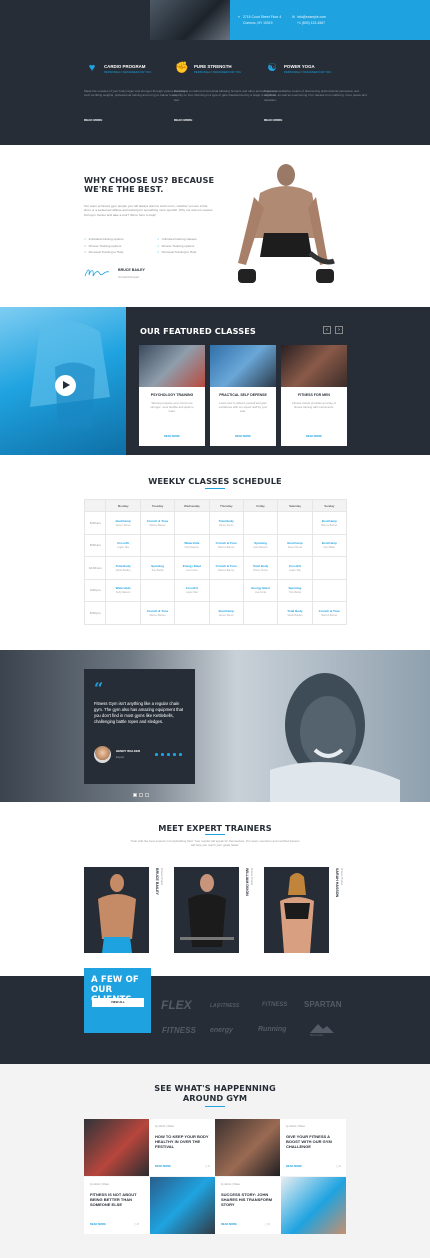 The image size is (430, 1258). Describe the element at coordinates (329, 545) in the screenshot. I see `class-cell: BootCamp Pam Blake` at that location.